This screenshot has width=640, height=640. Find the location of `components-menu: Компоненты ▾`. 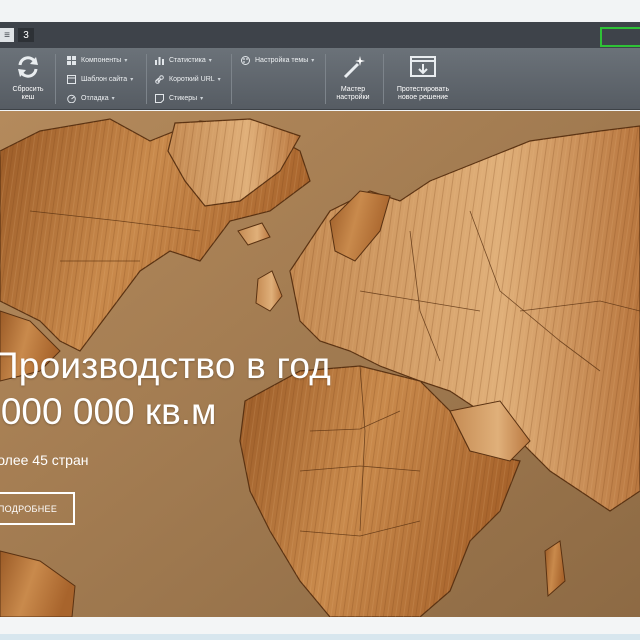

components-menu: Компоненты ▾ is located at coordinates (99, 60).